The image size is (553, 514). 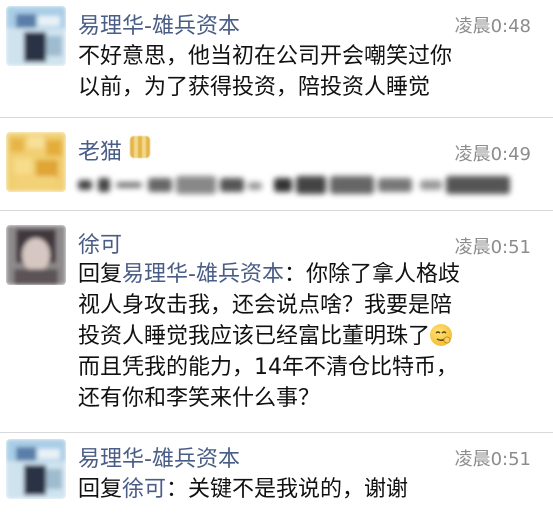 I want to click on message-line: 以前，为了获得投资，陪投资人睡觉, so click(x=254, y=87).